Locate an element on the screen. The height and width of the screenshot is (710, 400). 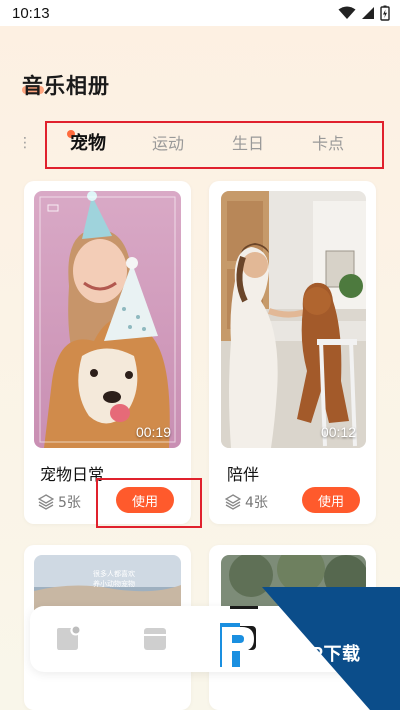
photo-count: 4张 is located at coordinates (246, 502).